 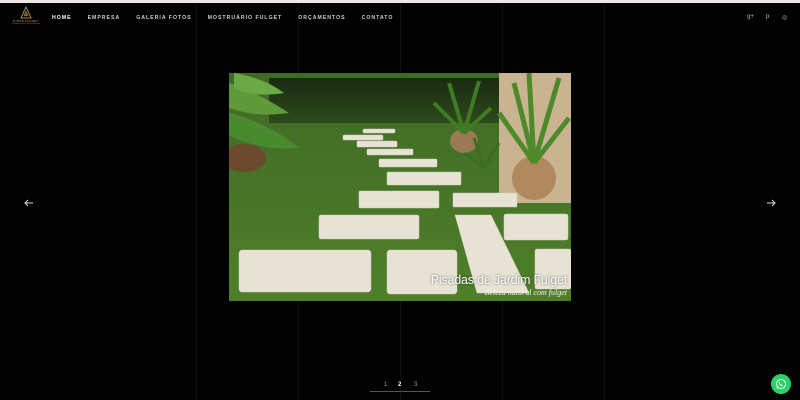 I want to click on nav-item-contato: CONTATO, so click(x=378, y=18).